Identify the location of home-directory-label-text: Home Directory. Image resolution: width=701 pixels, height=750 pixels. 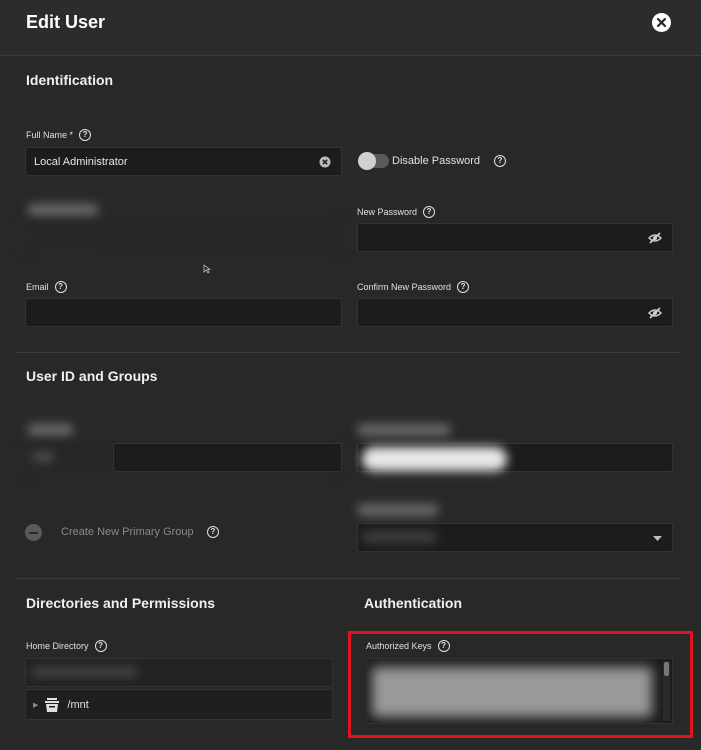
(57, 646).